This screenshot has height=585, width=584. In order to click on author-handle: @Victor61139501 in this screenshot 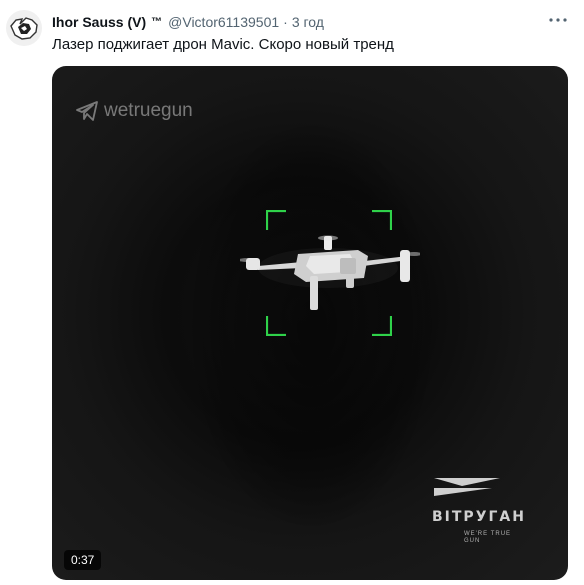, I will do `click(223, 22)`.